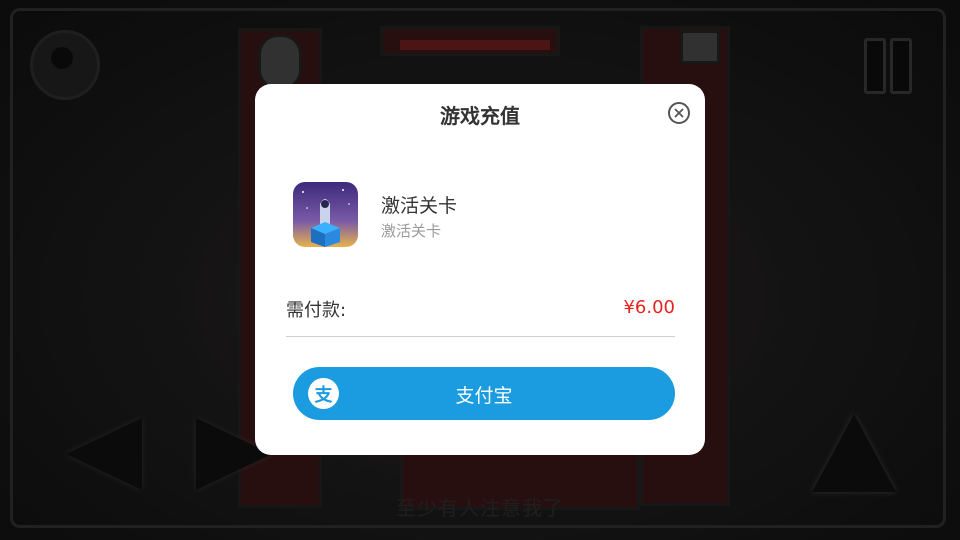  I want to click on close-button, so click(679, 113).